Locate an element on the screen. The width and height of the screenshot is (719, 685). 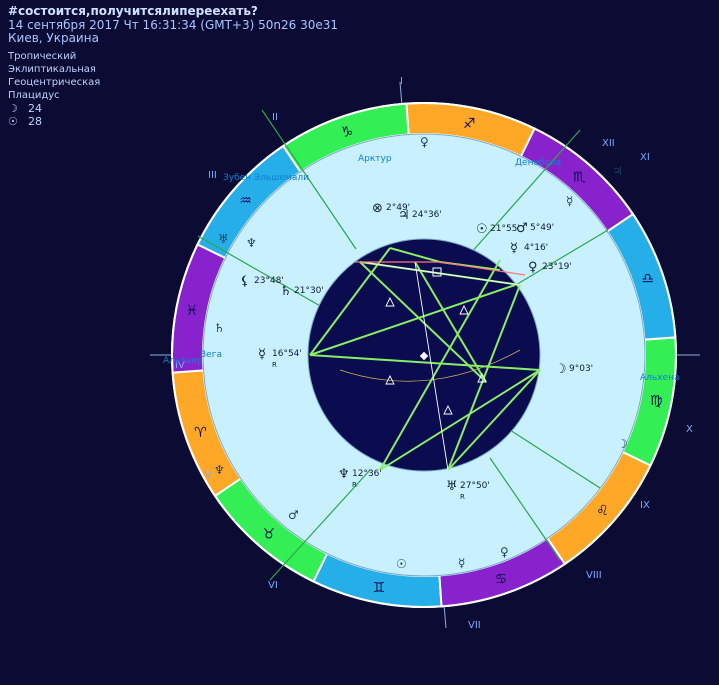
sign-glyph: ♓ is located at coordinates (192, 311).